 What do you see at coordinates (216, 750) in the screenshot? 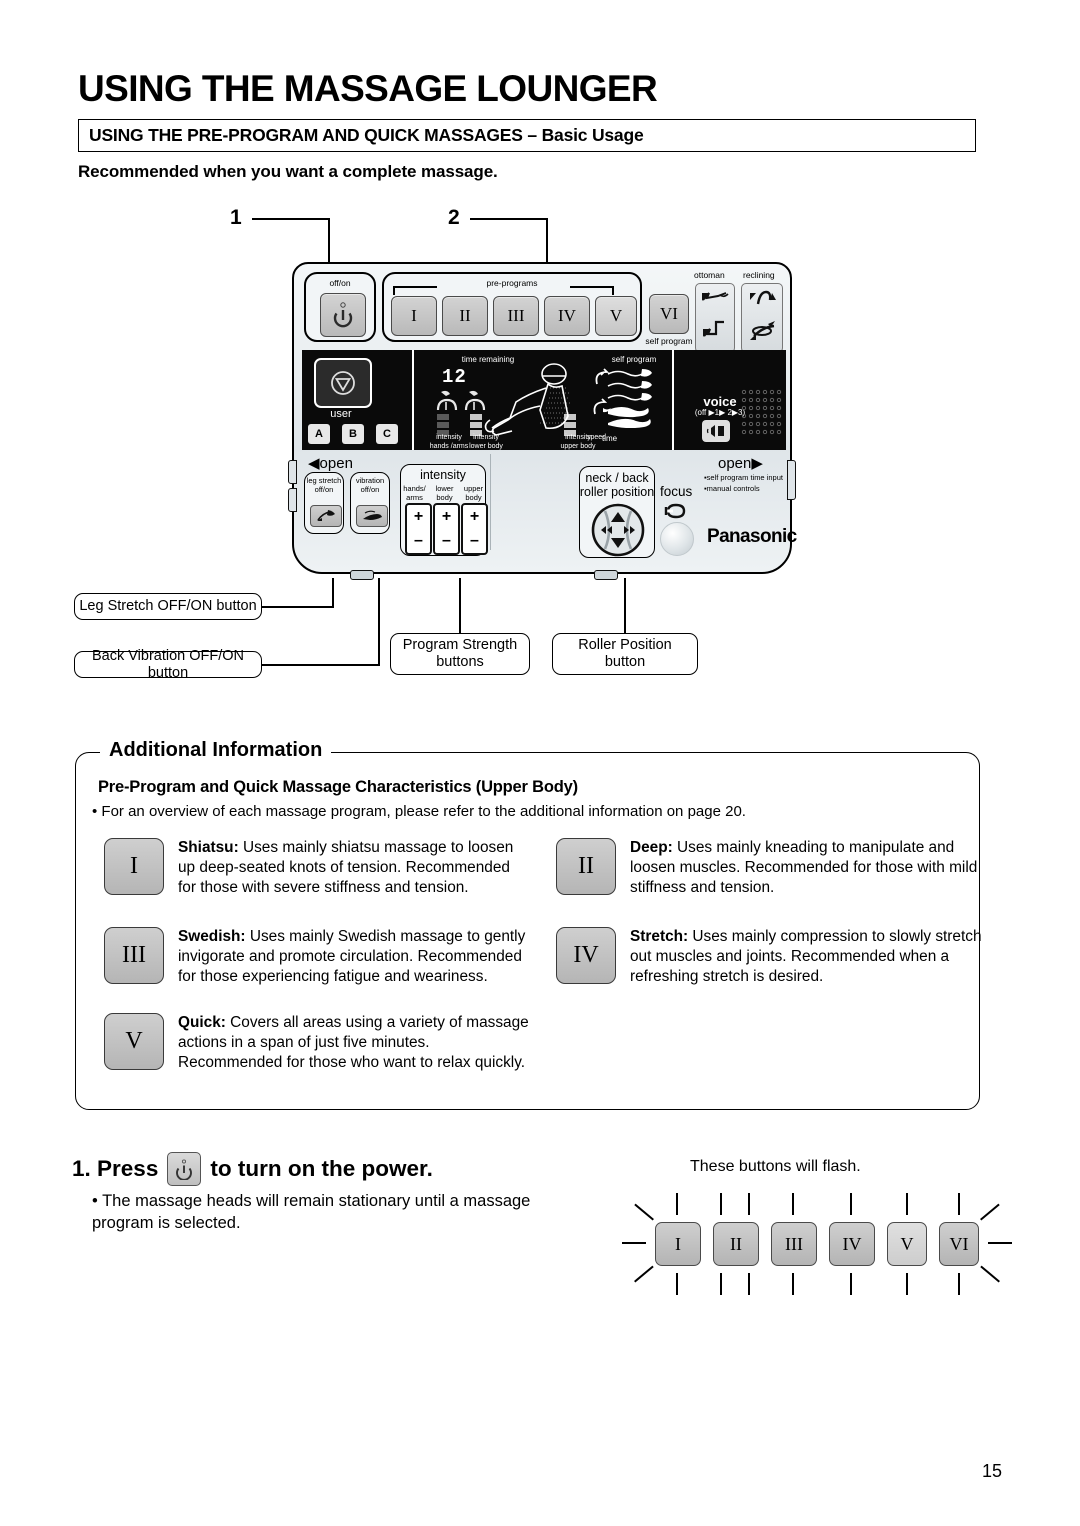
I see `additional-information-title: Additional Information` at bounding box center [216, 750].